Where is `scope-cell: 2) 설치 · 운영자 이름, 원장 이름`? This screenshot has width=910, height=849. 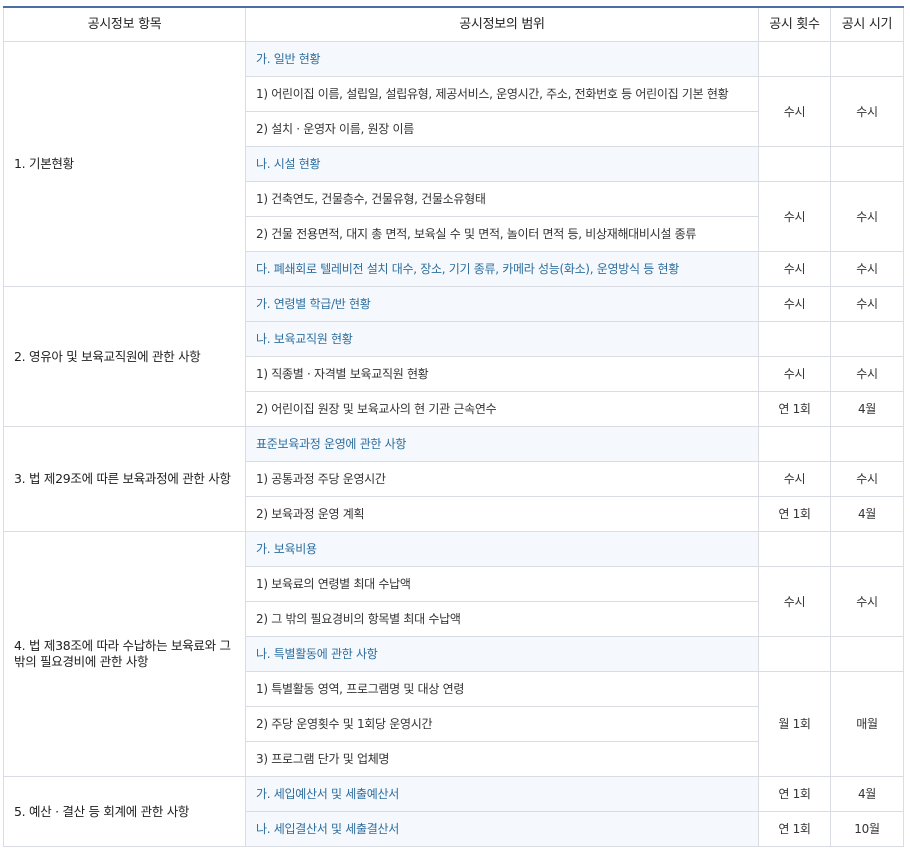 scope-cell: 2) 설치 · 운영자 이름, 원장 이름 is located at coordinates (502, 129).